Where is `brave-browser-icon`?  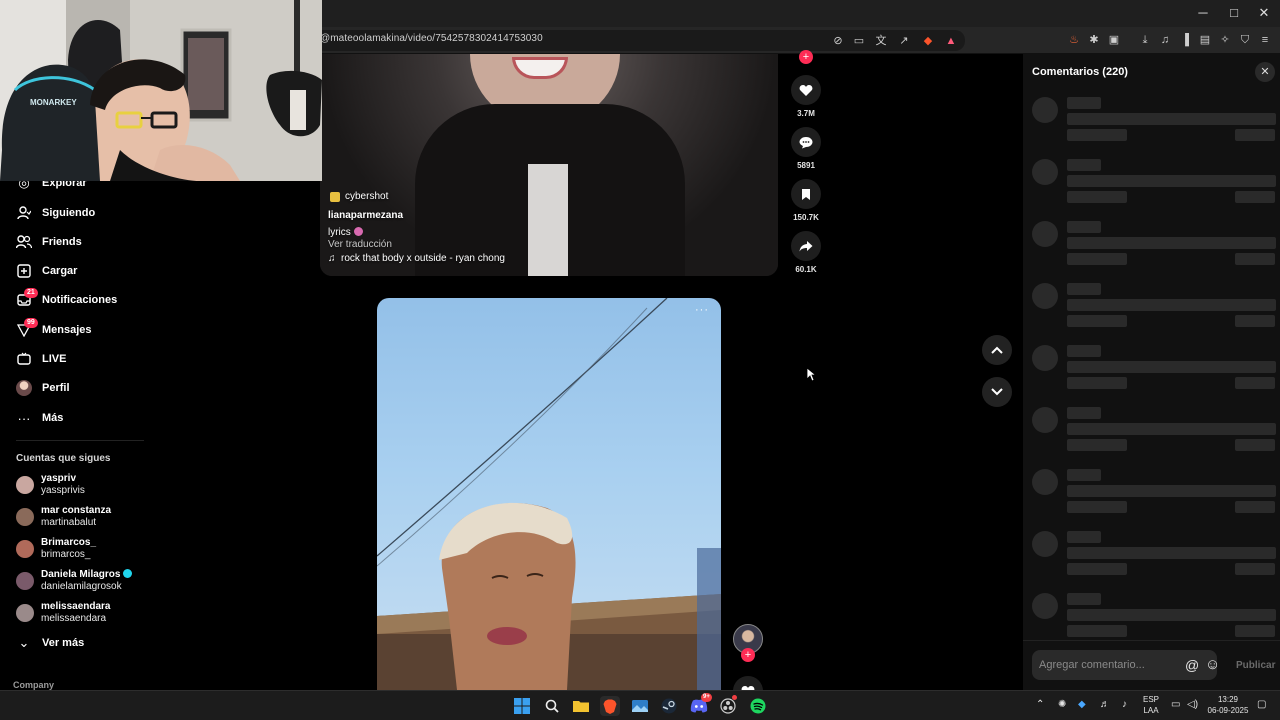 brave-browser-icon is located at coordinates (610, 706).